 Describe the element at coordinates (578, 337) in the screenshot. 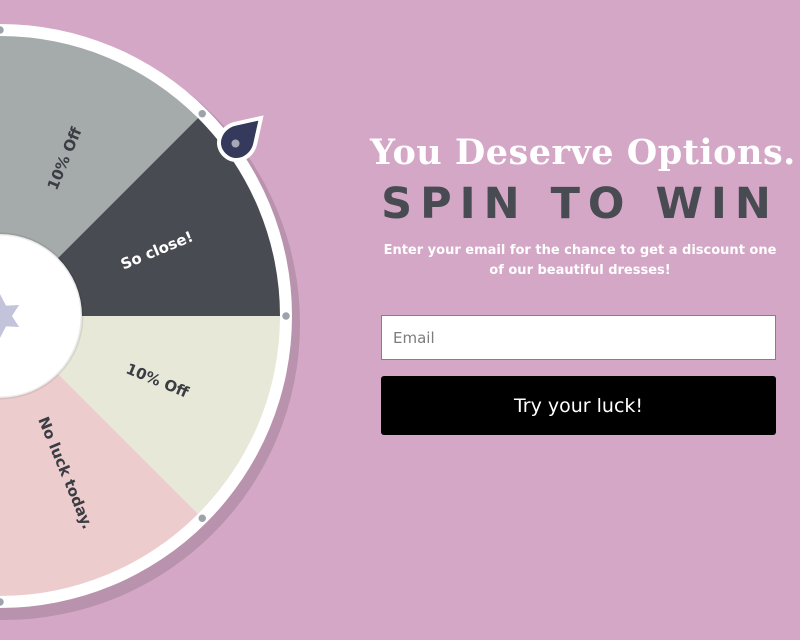

I see `email-field` at that location.